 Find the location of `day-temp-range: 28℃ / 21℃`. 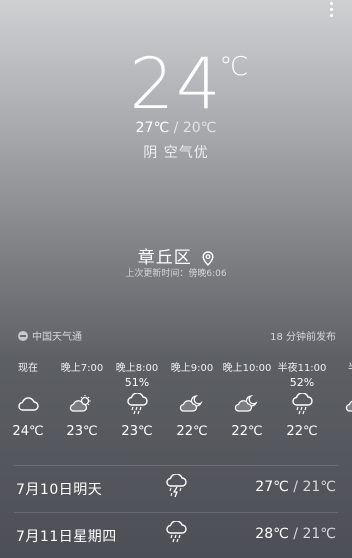

day-temp-range: 28℃ / 21℃ is located at coordinates (295, 534).